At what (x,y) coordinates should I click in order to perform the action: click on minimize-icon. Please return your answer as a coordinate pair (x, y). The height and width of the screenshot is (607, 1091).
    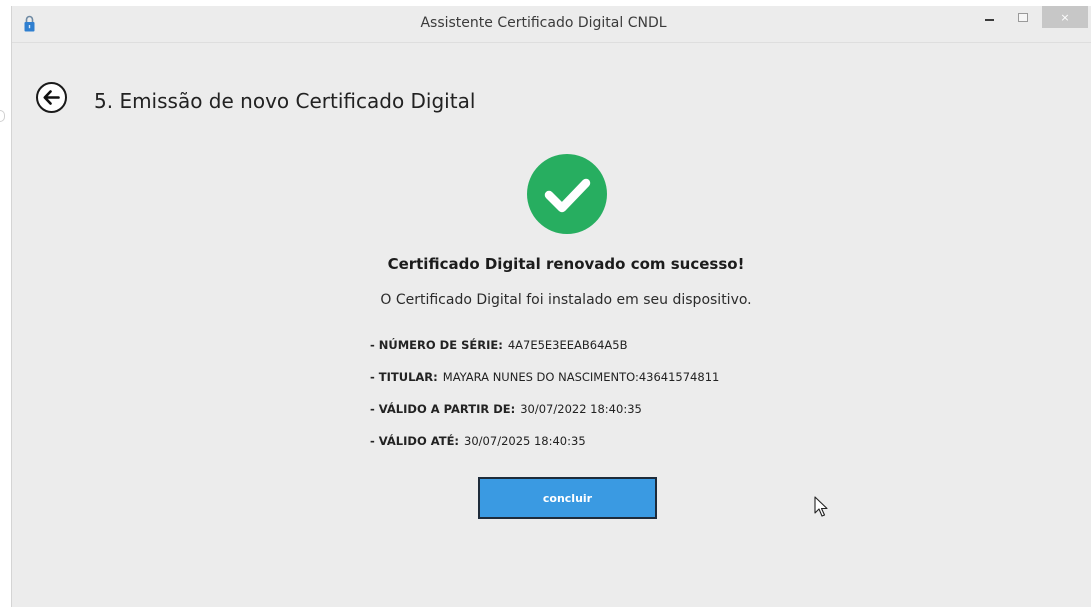
    Looking at the image, I should click on (989, 20).